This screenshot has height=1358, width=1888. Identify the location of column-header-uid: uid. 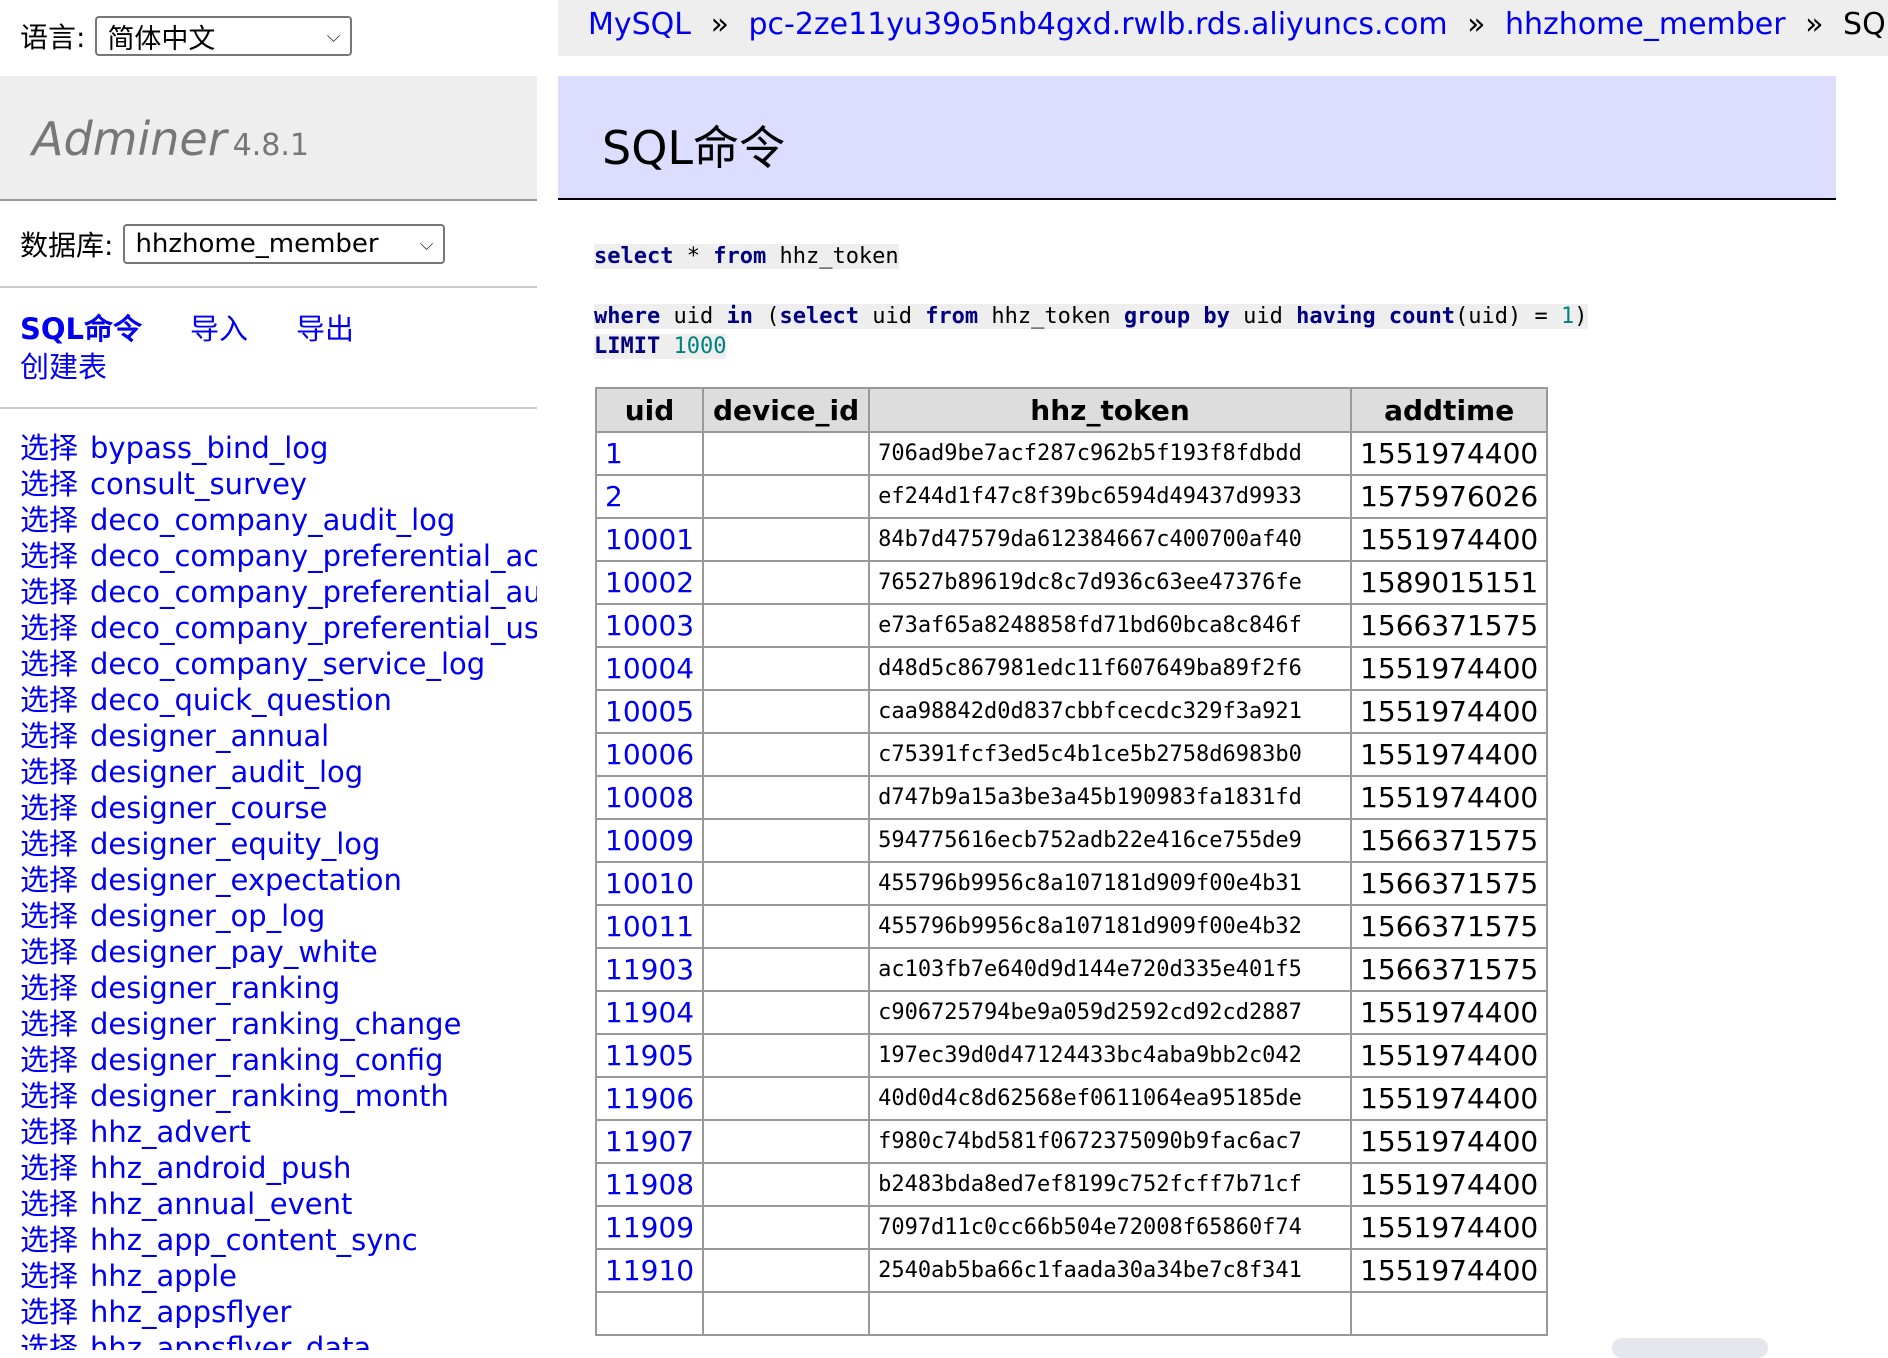
(649, 410).